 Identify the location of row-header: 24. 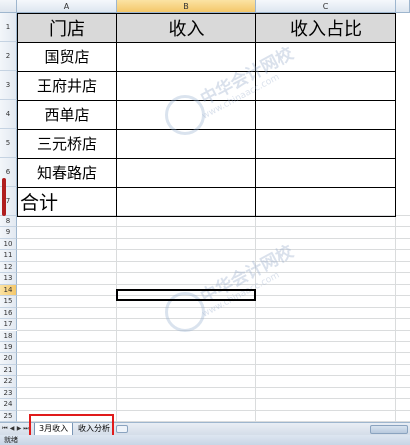
(8, 405).